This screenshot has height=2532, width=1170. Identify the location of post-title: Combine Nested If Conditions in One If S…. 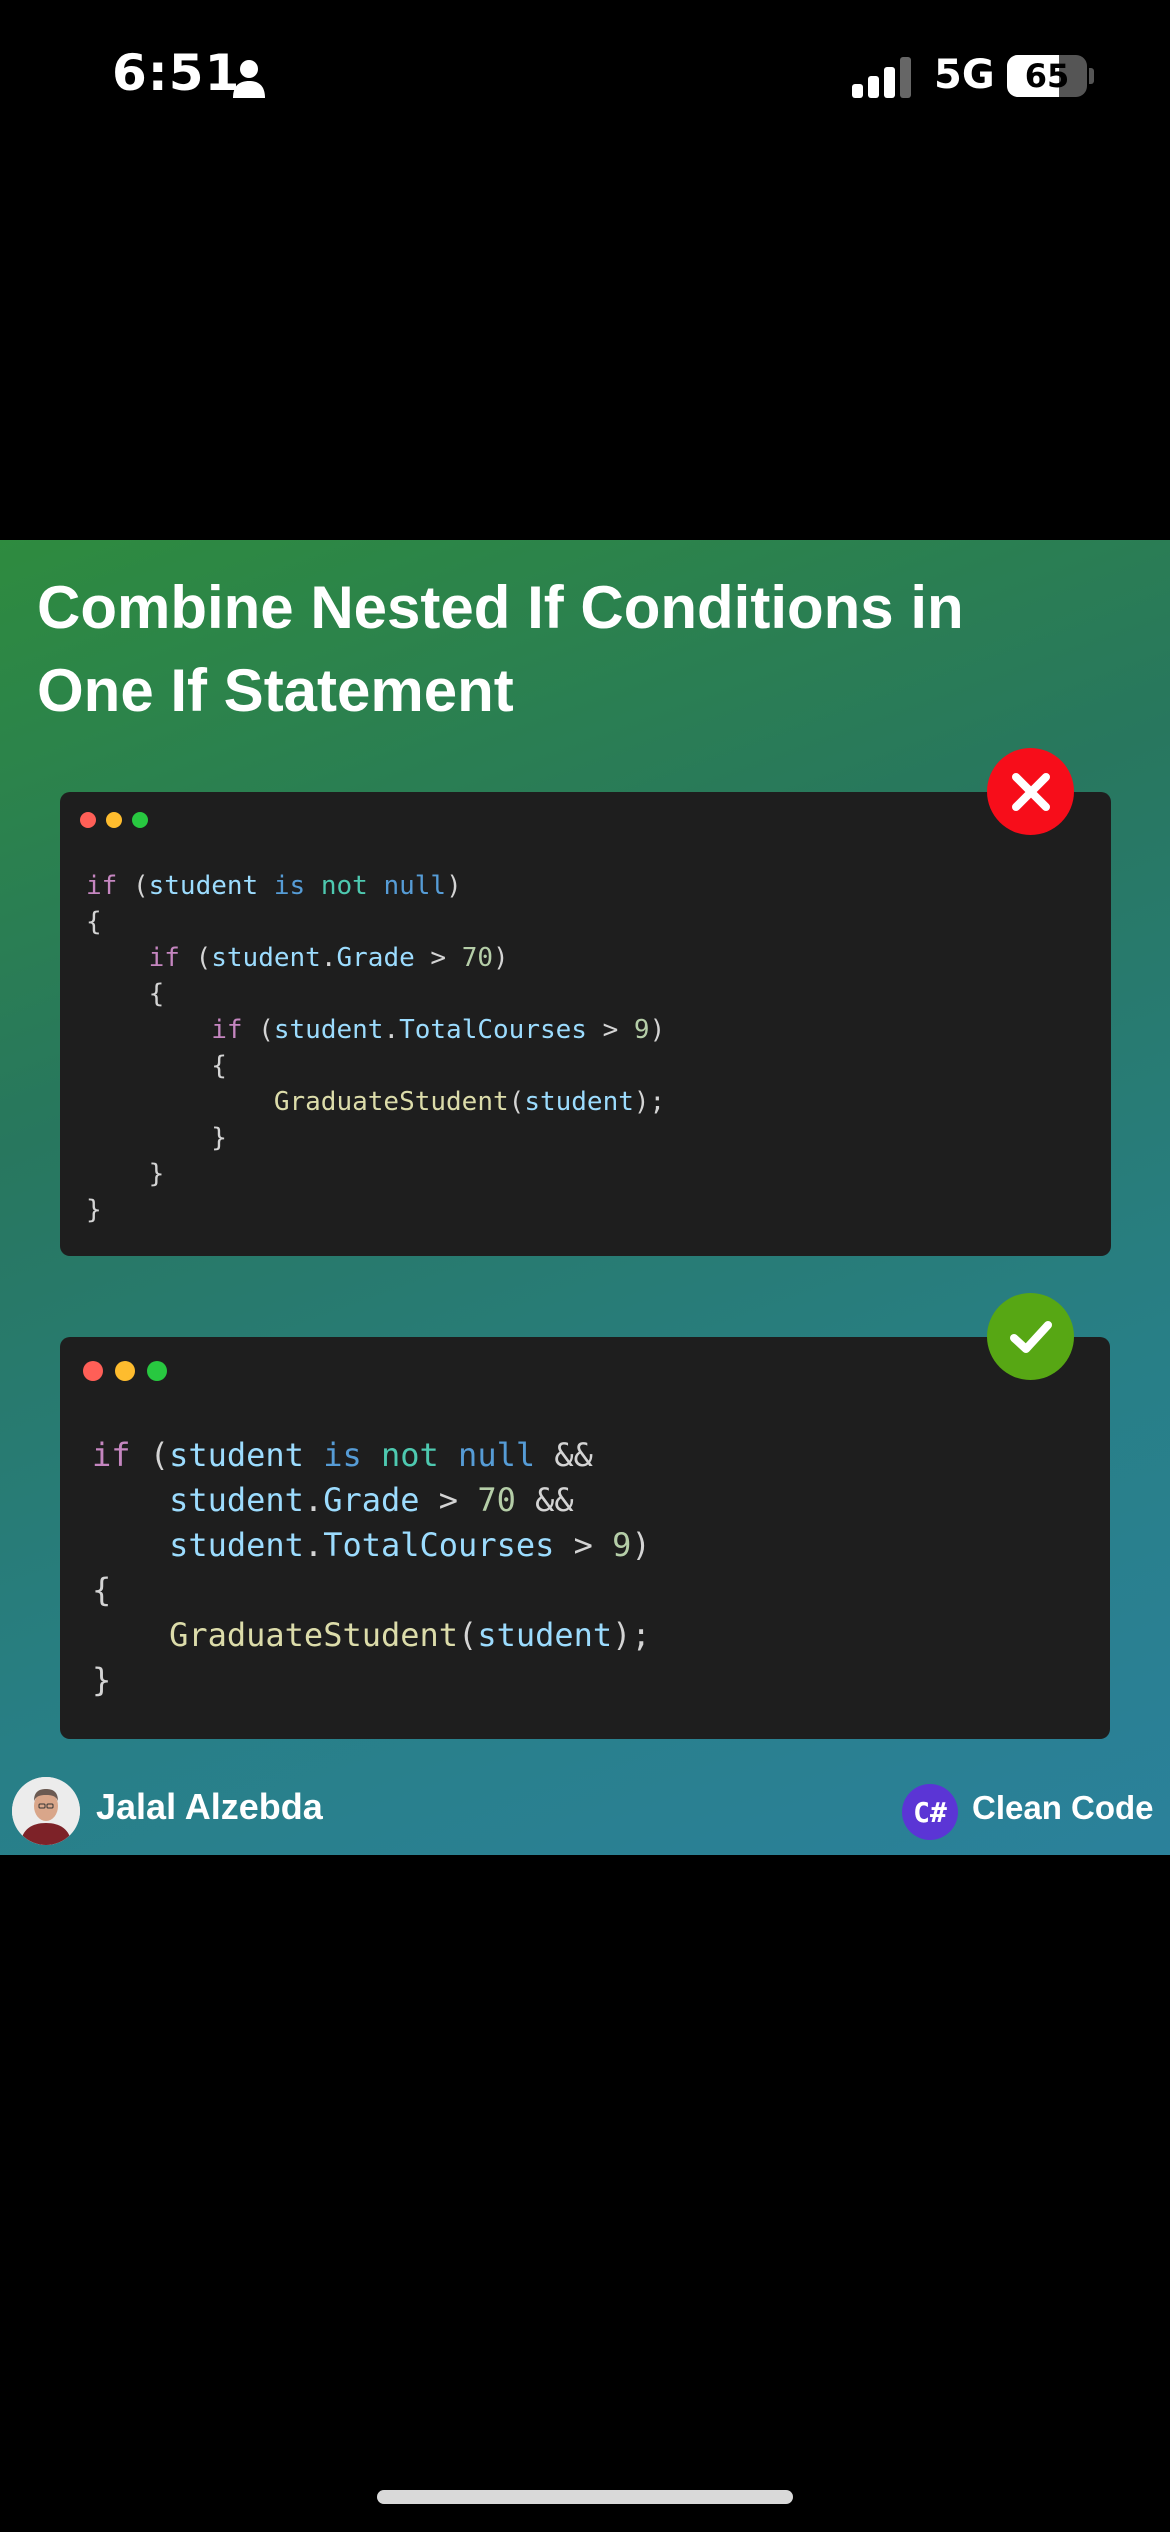
(537, 649).